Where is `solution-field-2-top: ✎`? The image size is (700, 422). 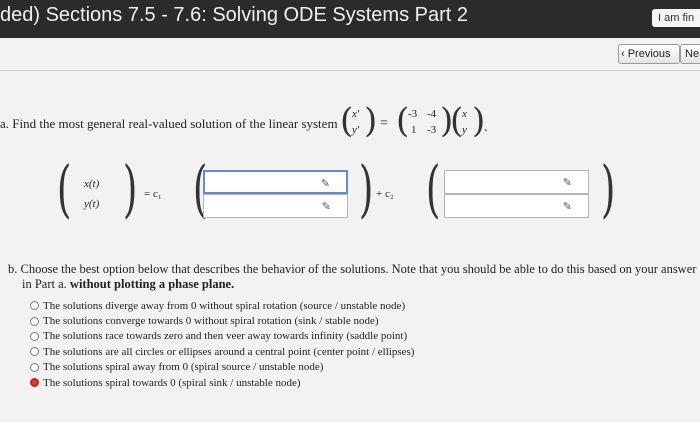 solution-field-2-top: ✎ is located at coordinates (516, 182).